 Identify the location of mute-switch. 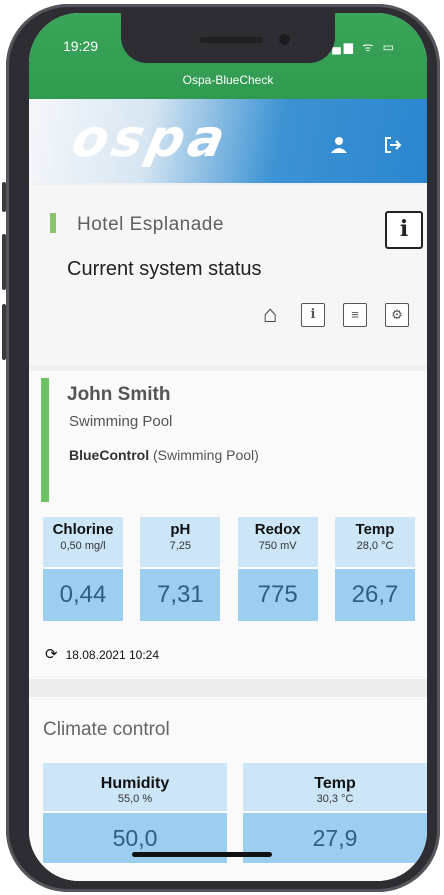
(4, 197).